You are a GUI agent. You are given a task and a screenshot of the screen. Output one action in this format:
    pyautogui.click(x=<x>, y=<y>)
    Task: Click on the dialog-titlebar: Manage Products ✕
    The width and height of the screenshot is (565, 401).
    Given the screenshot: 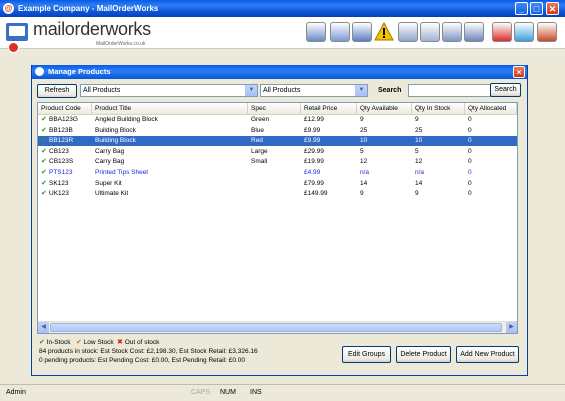 What is the action you would take?
    pyautogui.click(x=279, y=72)
    